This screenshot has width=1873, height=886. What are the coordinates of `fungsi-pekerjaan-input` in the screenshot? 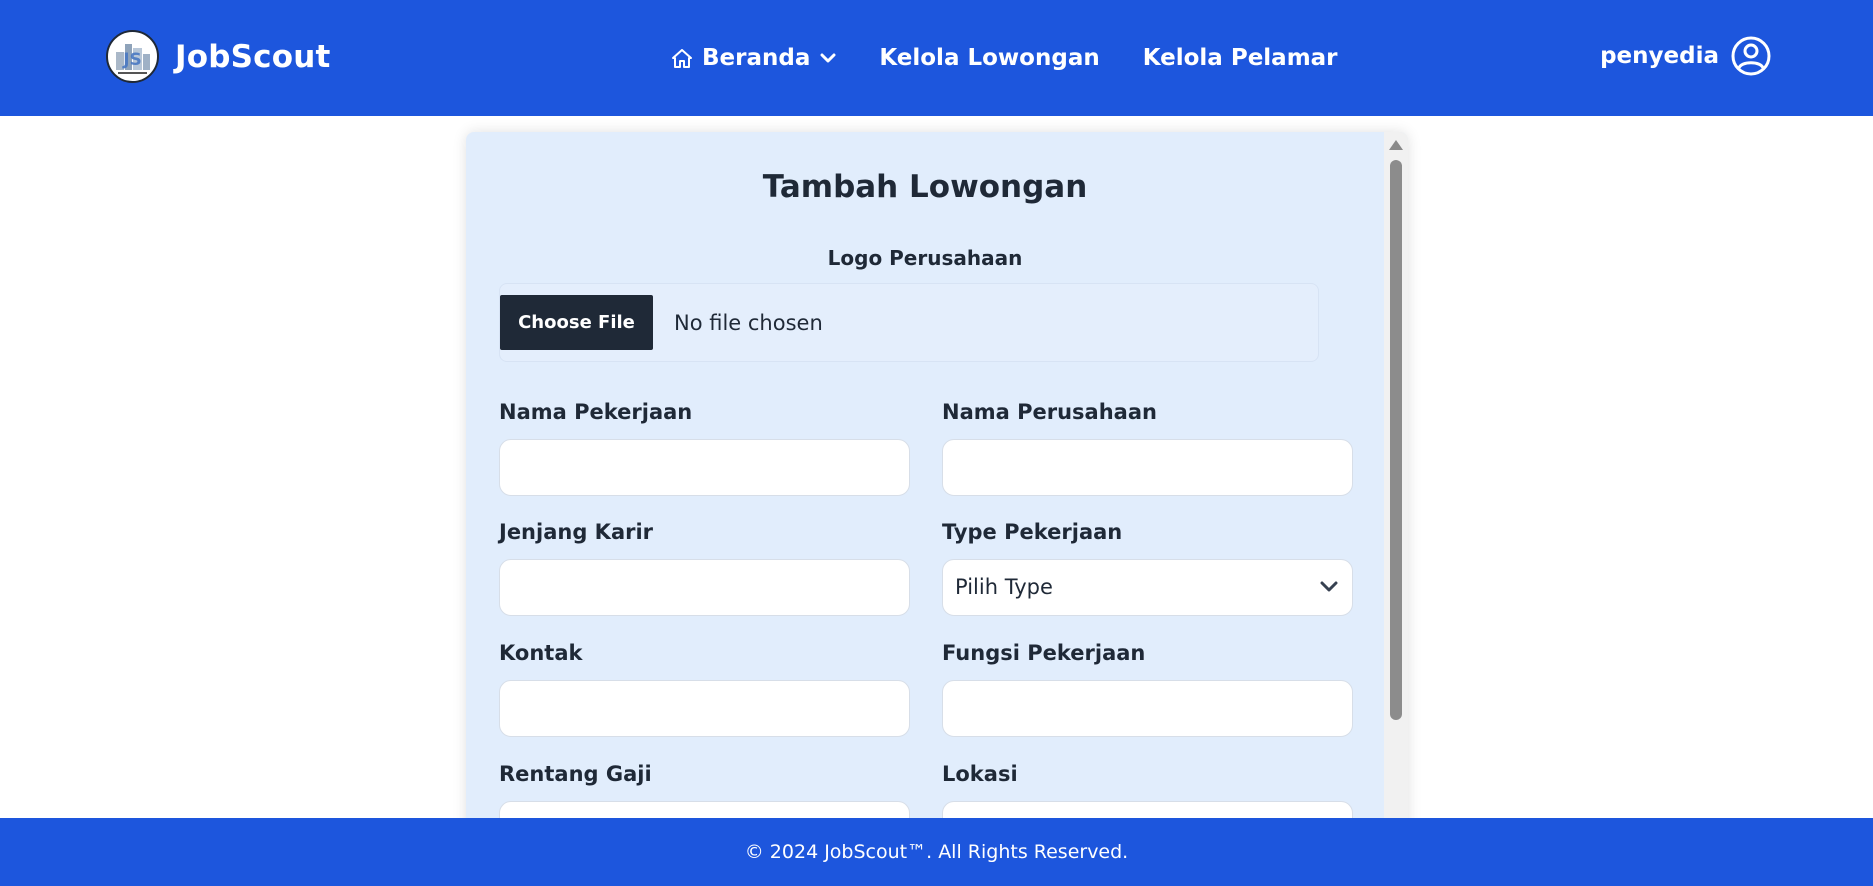 It's located at (1147, 708).